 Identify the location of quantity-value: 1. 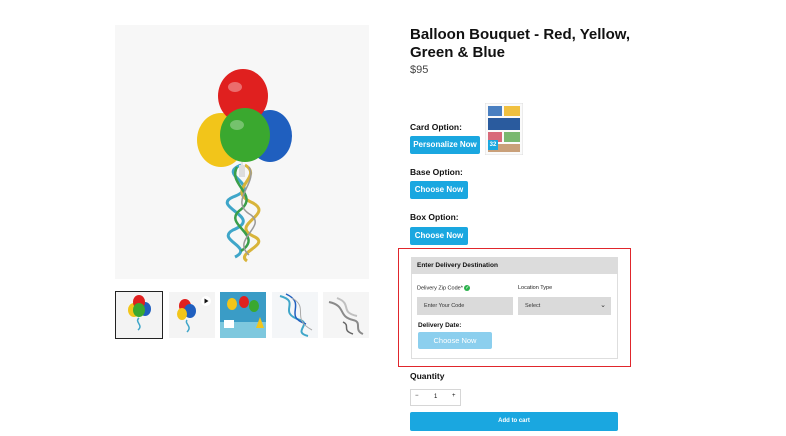
(435, 397).